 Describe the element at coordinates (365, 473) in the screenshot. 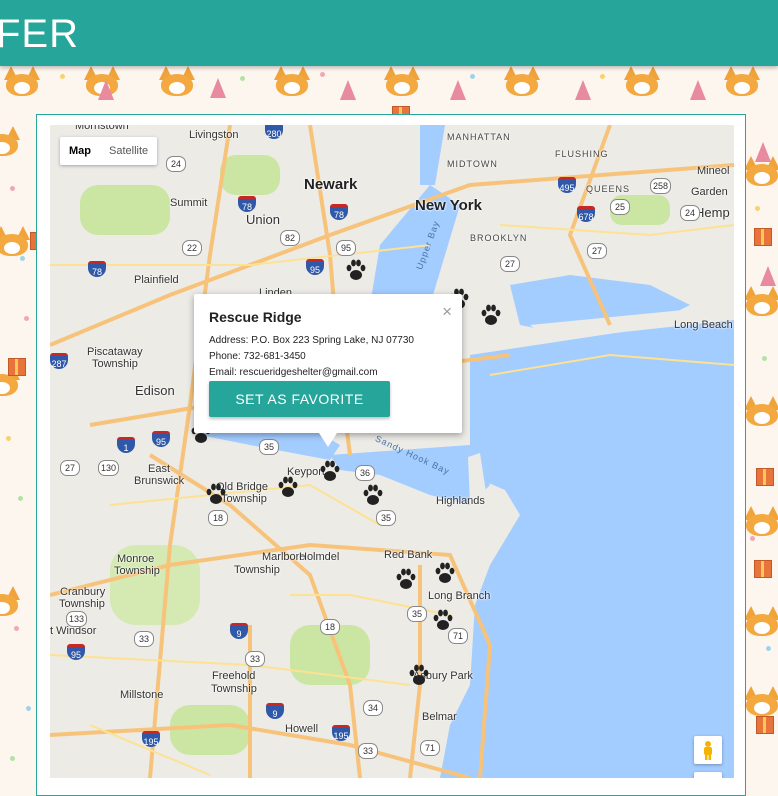

I see `route-shield: 36` at that location.